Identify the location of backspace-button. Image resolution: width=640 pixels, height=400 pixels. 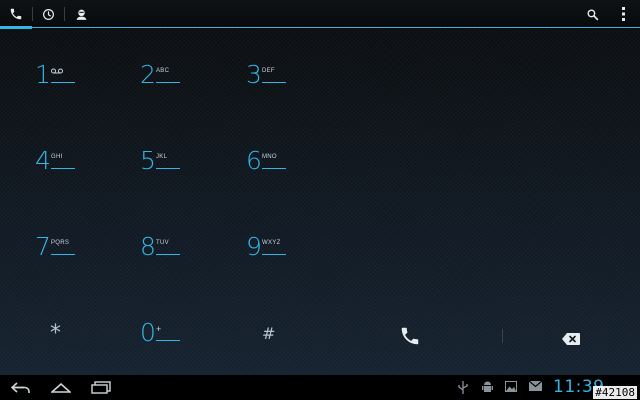
(571, 337).